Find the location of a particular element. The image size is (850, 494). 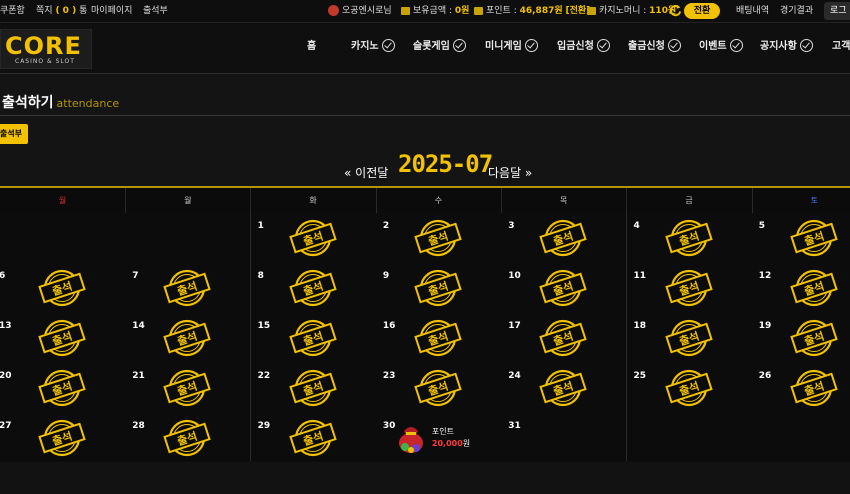

day-number: 24 is located at coordinates (514, 376).